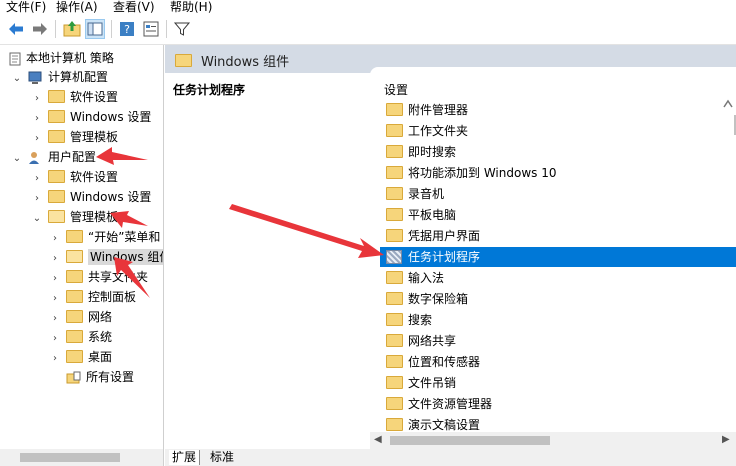 The image size is (736, 466). Describe the element at coordinates (728, 265) in the screenshot. I see `vertical-scrollbar` at that location.